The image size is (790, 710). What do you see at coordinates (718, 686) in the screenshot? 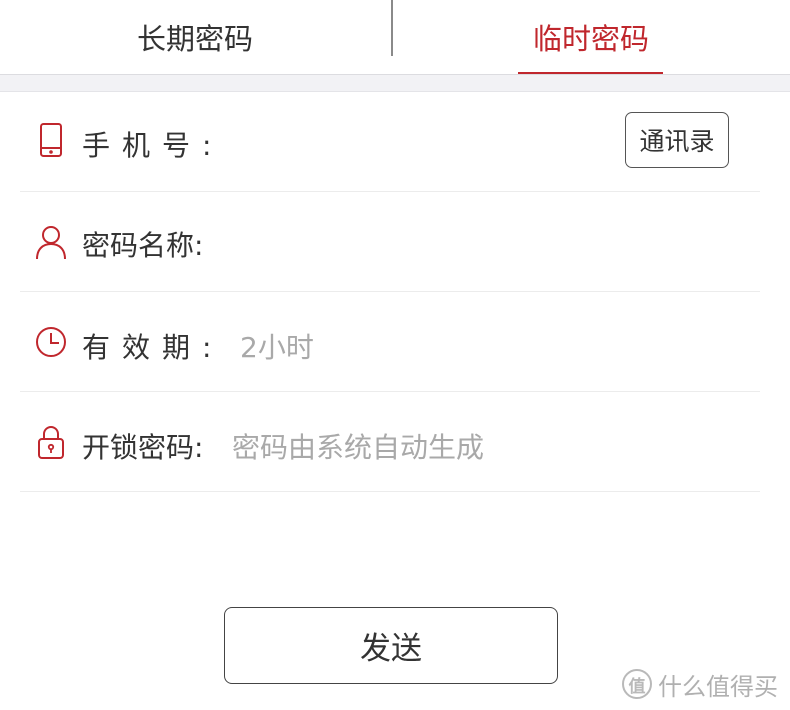
I see `watermark-text: 什么值得买` at bounding box center [718, 686].